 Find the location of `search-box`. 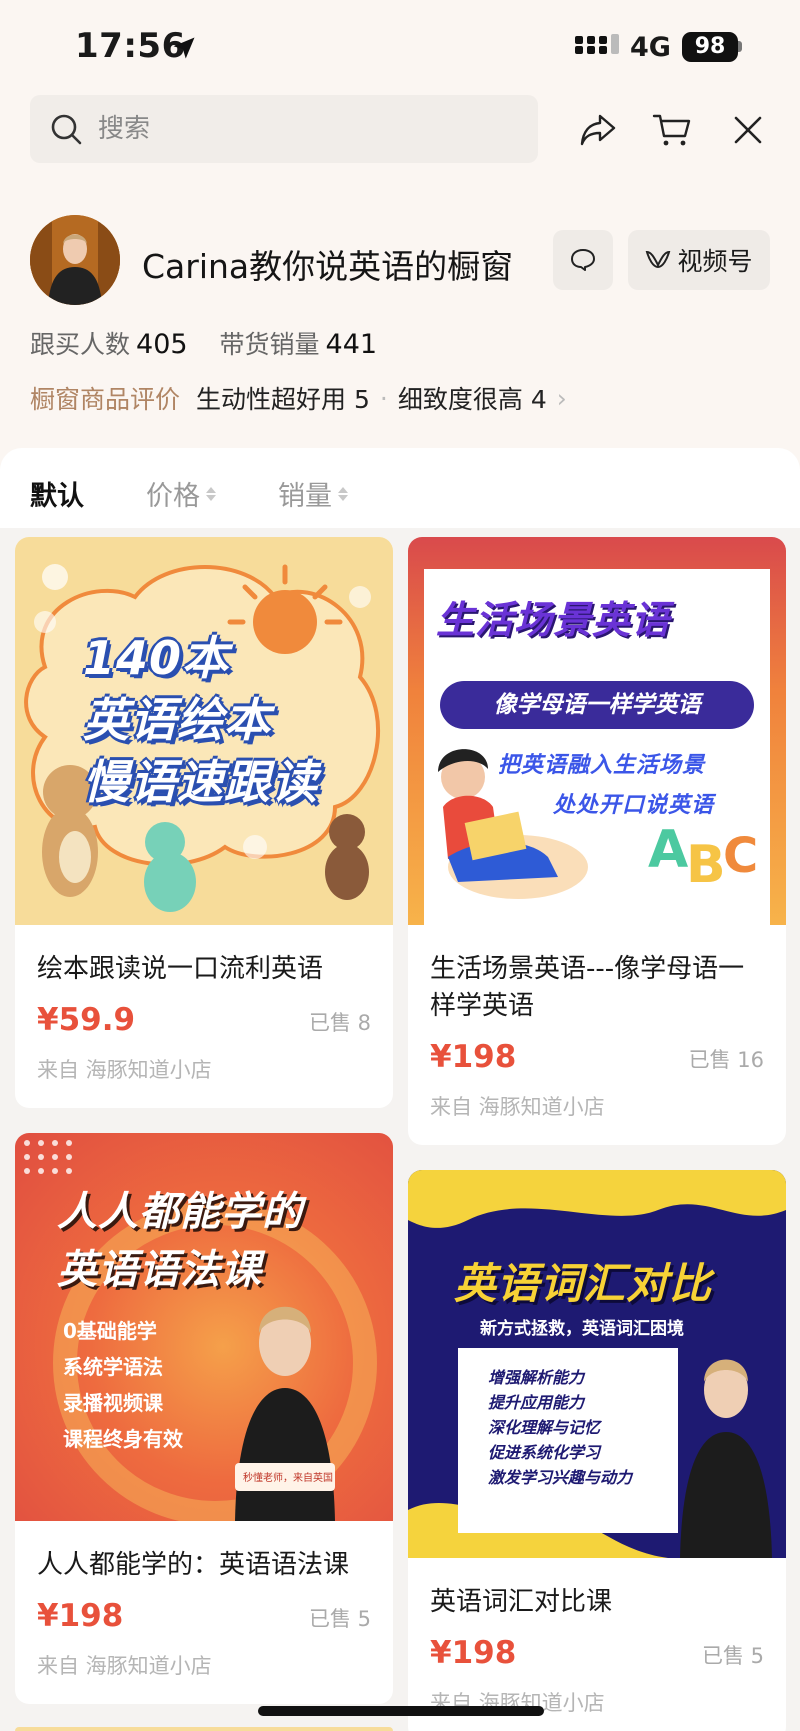

search-box is located at coordinates (284, 129).